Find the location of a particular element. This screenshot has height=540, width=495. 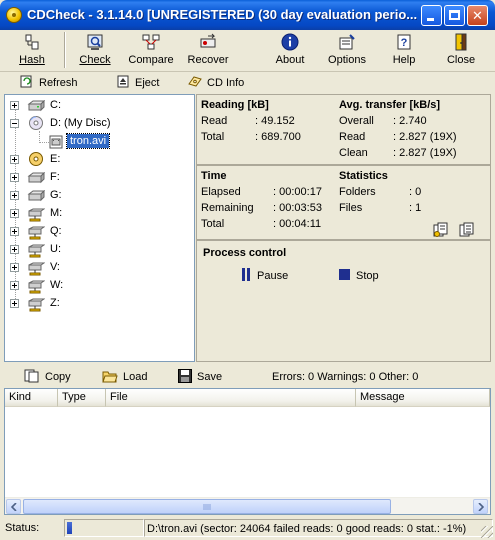

statistics-files-value: : 1 is located at coordinates (415, 208).